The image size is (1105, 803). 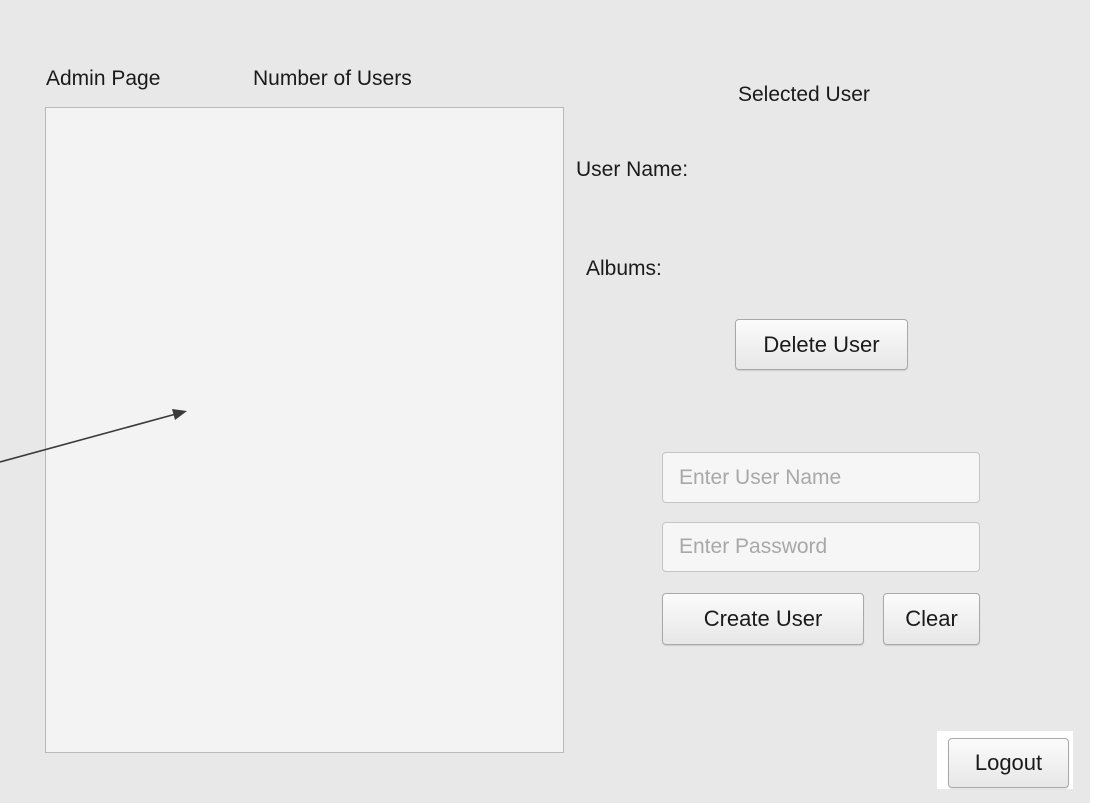 I want to click on create-user-button: Create User, so click(x=763, y=619).